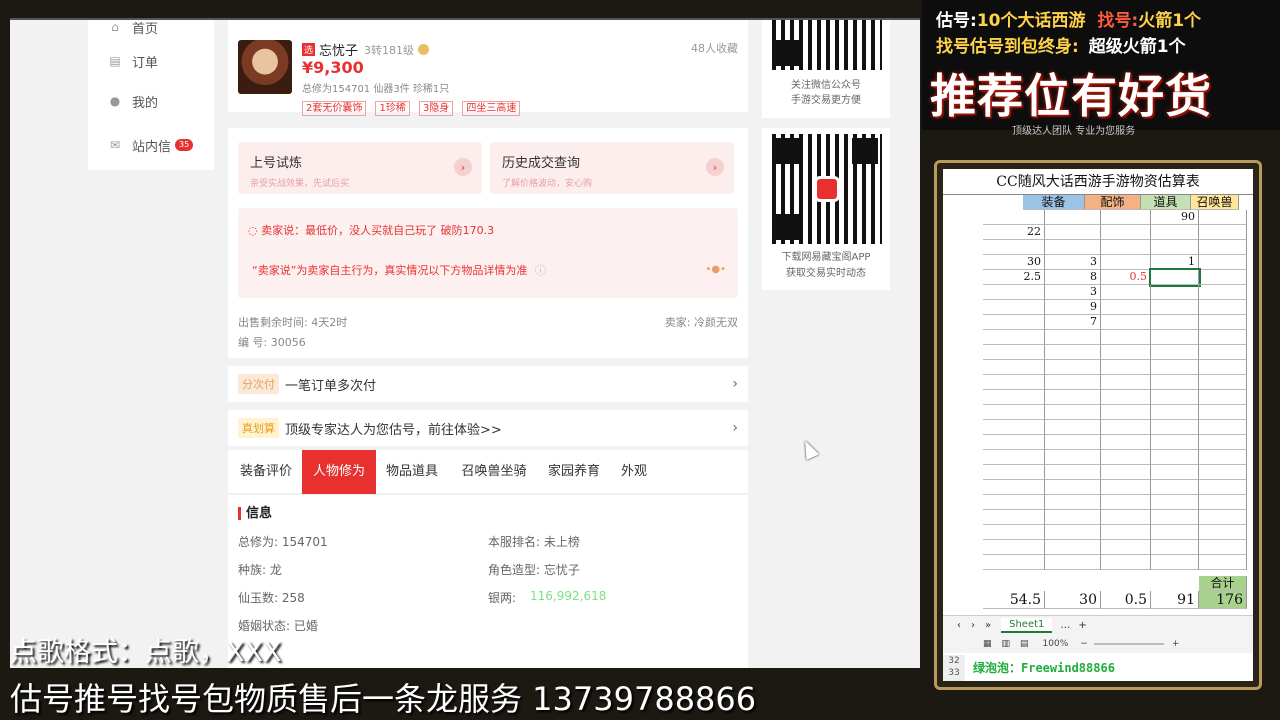 The height and width of the screenshot is (720, 1280). What do you see at coordinates (151, 31) in the screenshot?
I see `nav-item-home: ⌂ 首页` at bounding box center [151, 31].